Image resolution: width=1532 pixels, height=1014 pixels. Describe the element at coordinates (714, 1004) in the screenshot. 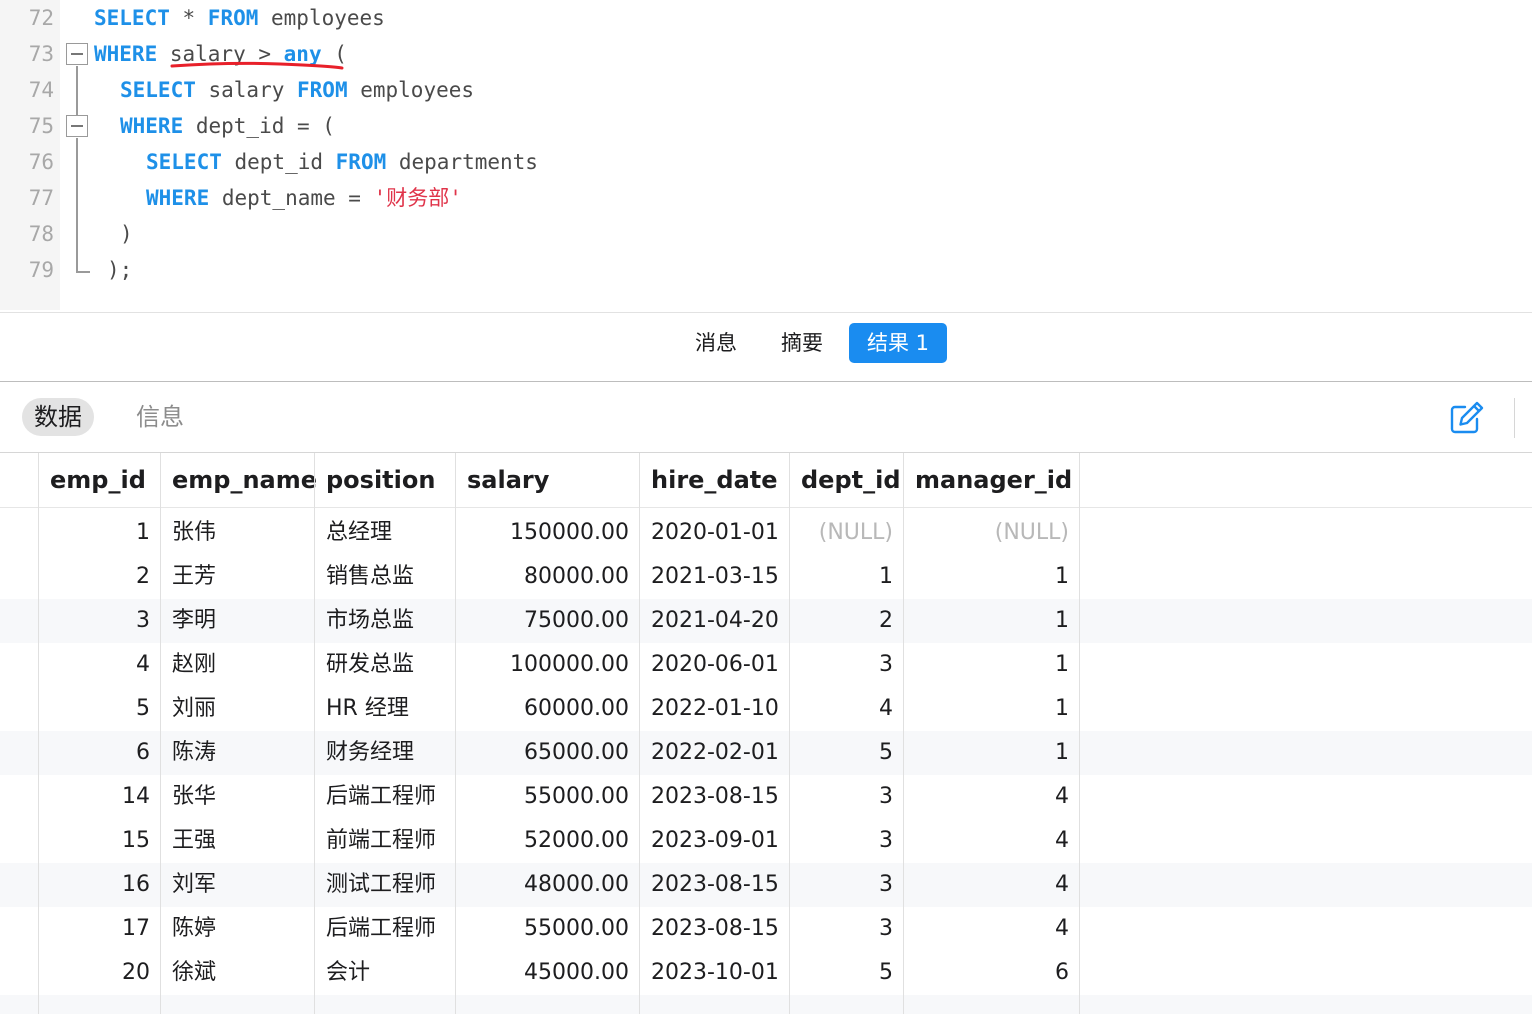

I see `hire-date-cell` at that location.